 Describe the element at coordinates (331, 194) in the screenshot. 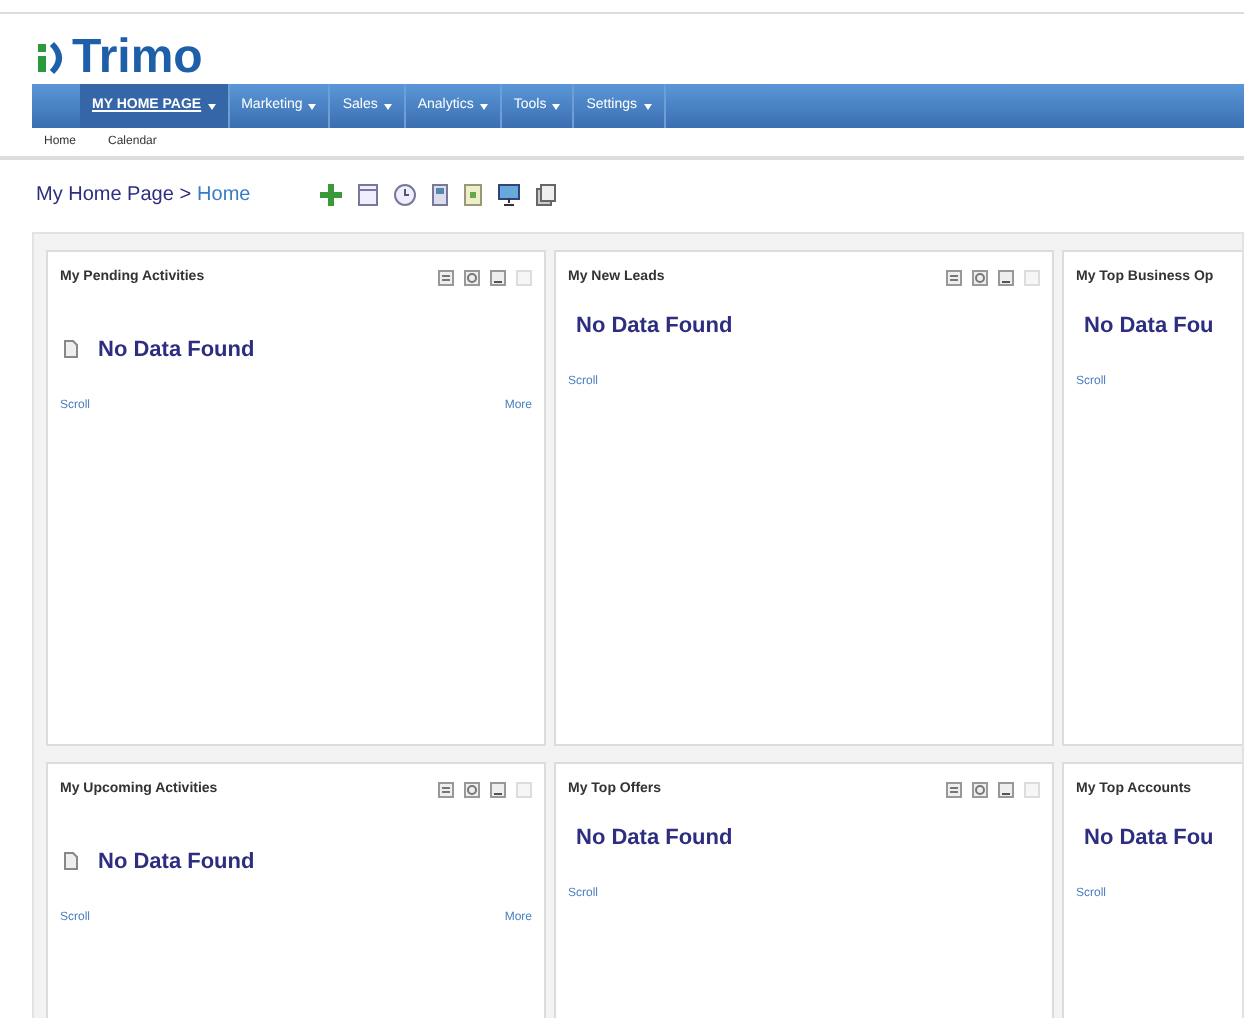

I see `add-icon` at that location.